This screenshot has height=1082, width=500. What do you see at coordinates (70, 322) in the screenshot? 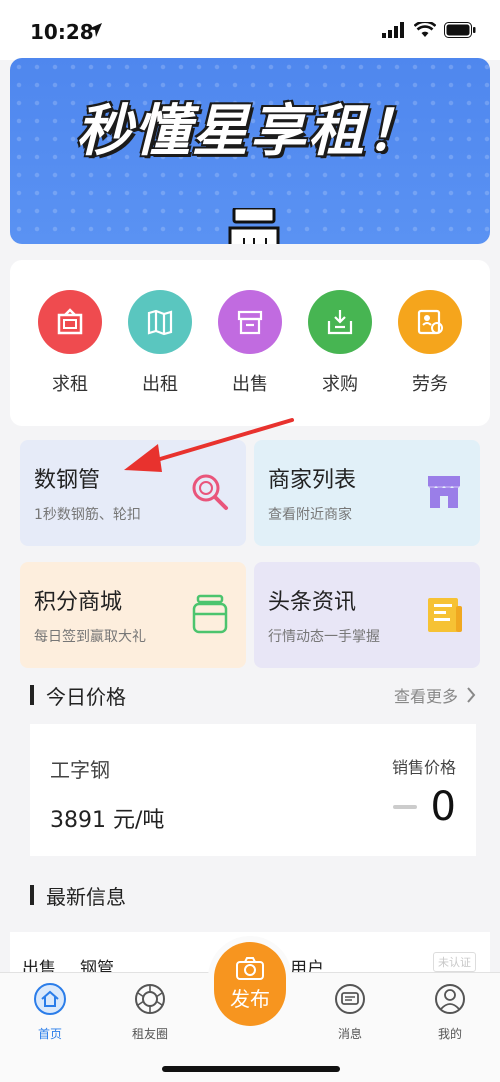
I see `frame-icon` at bounding box center [70, 322].